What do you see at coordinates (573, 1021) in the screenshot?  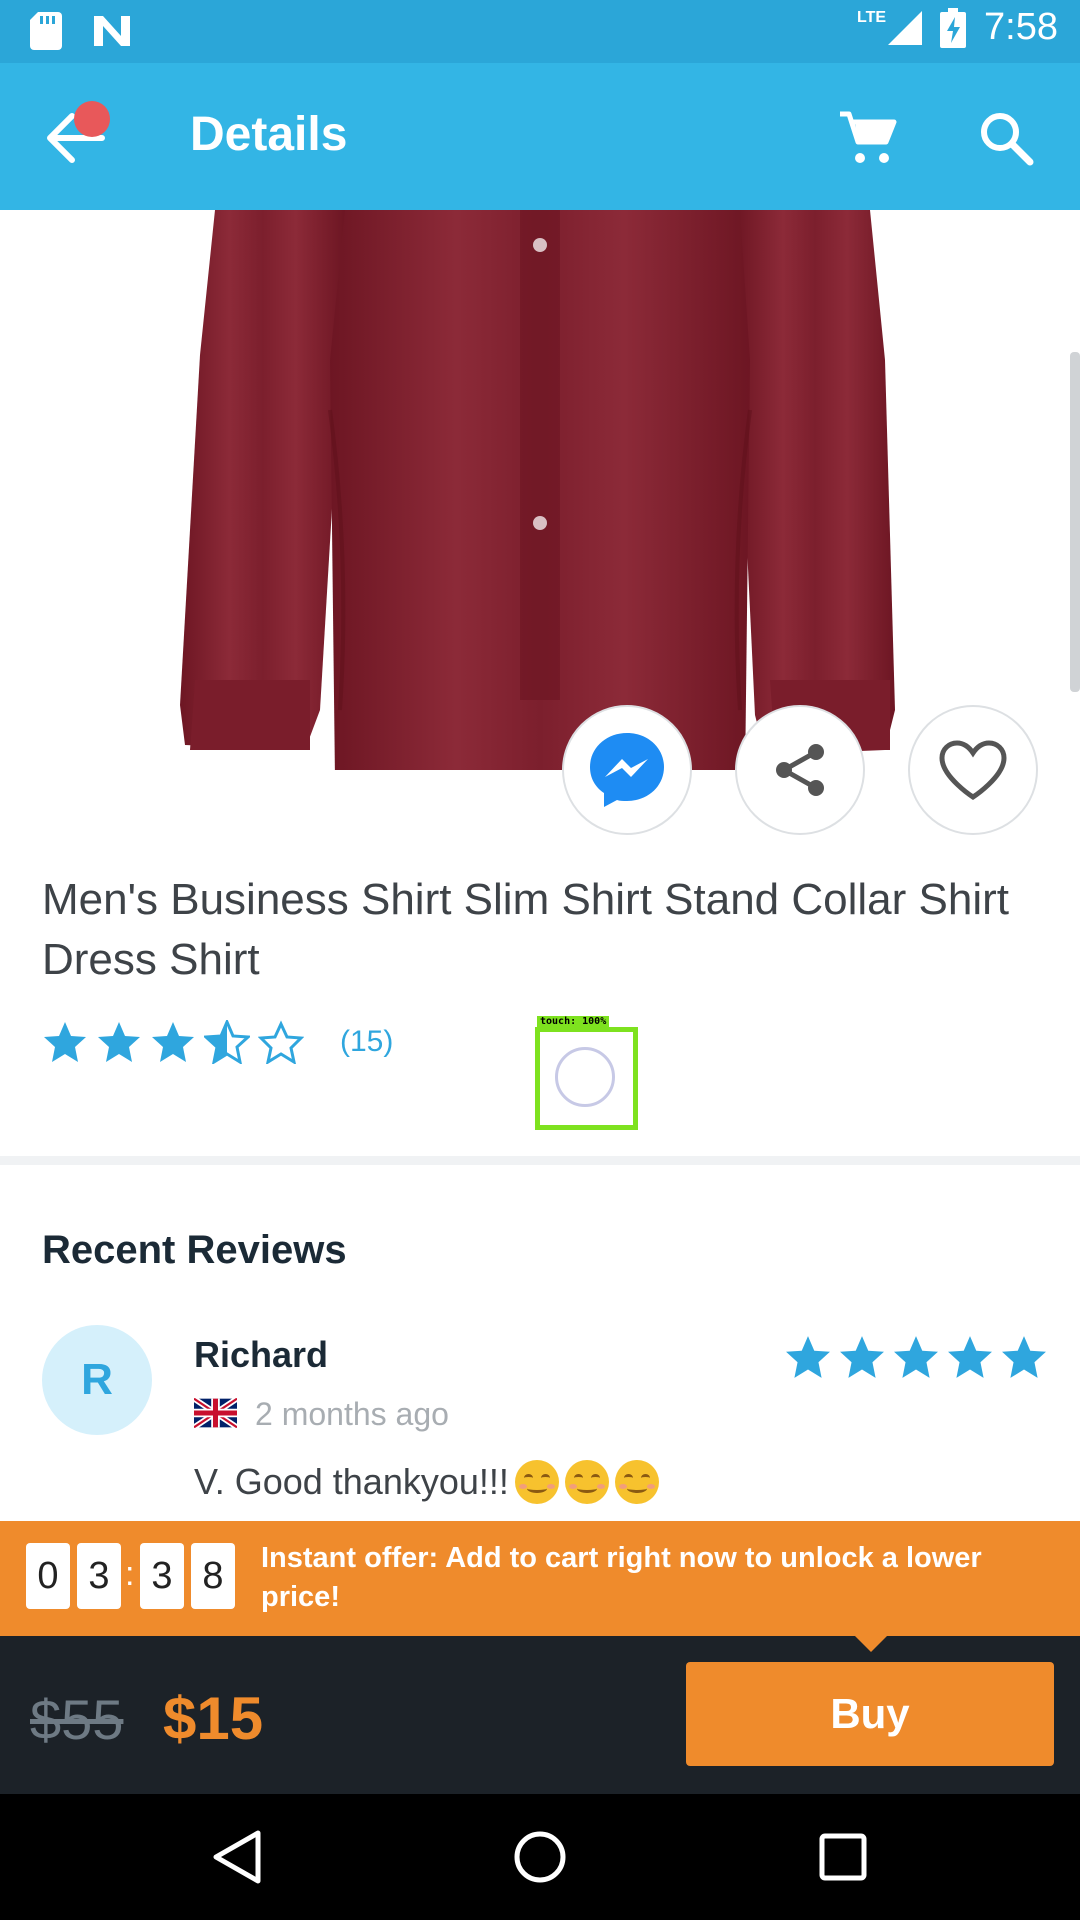 I see `touch-indicator-label: touch: 100%` at bounding box center [573, 1021].